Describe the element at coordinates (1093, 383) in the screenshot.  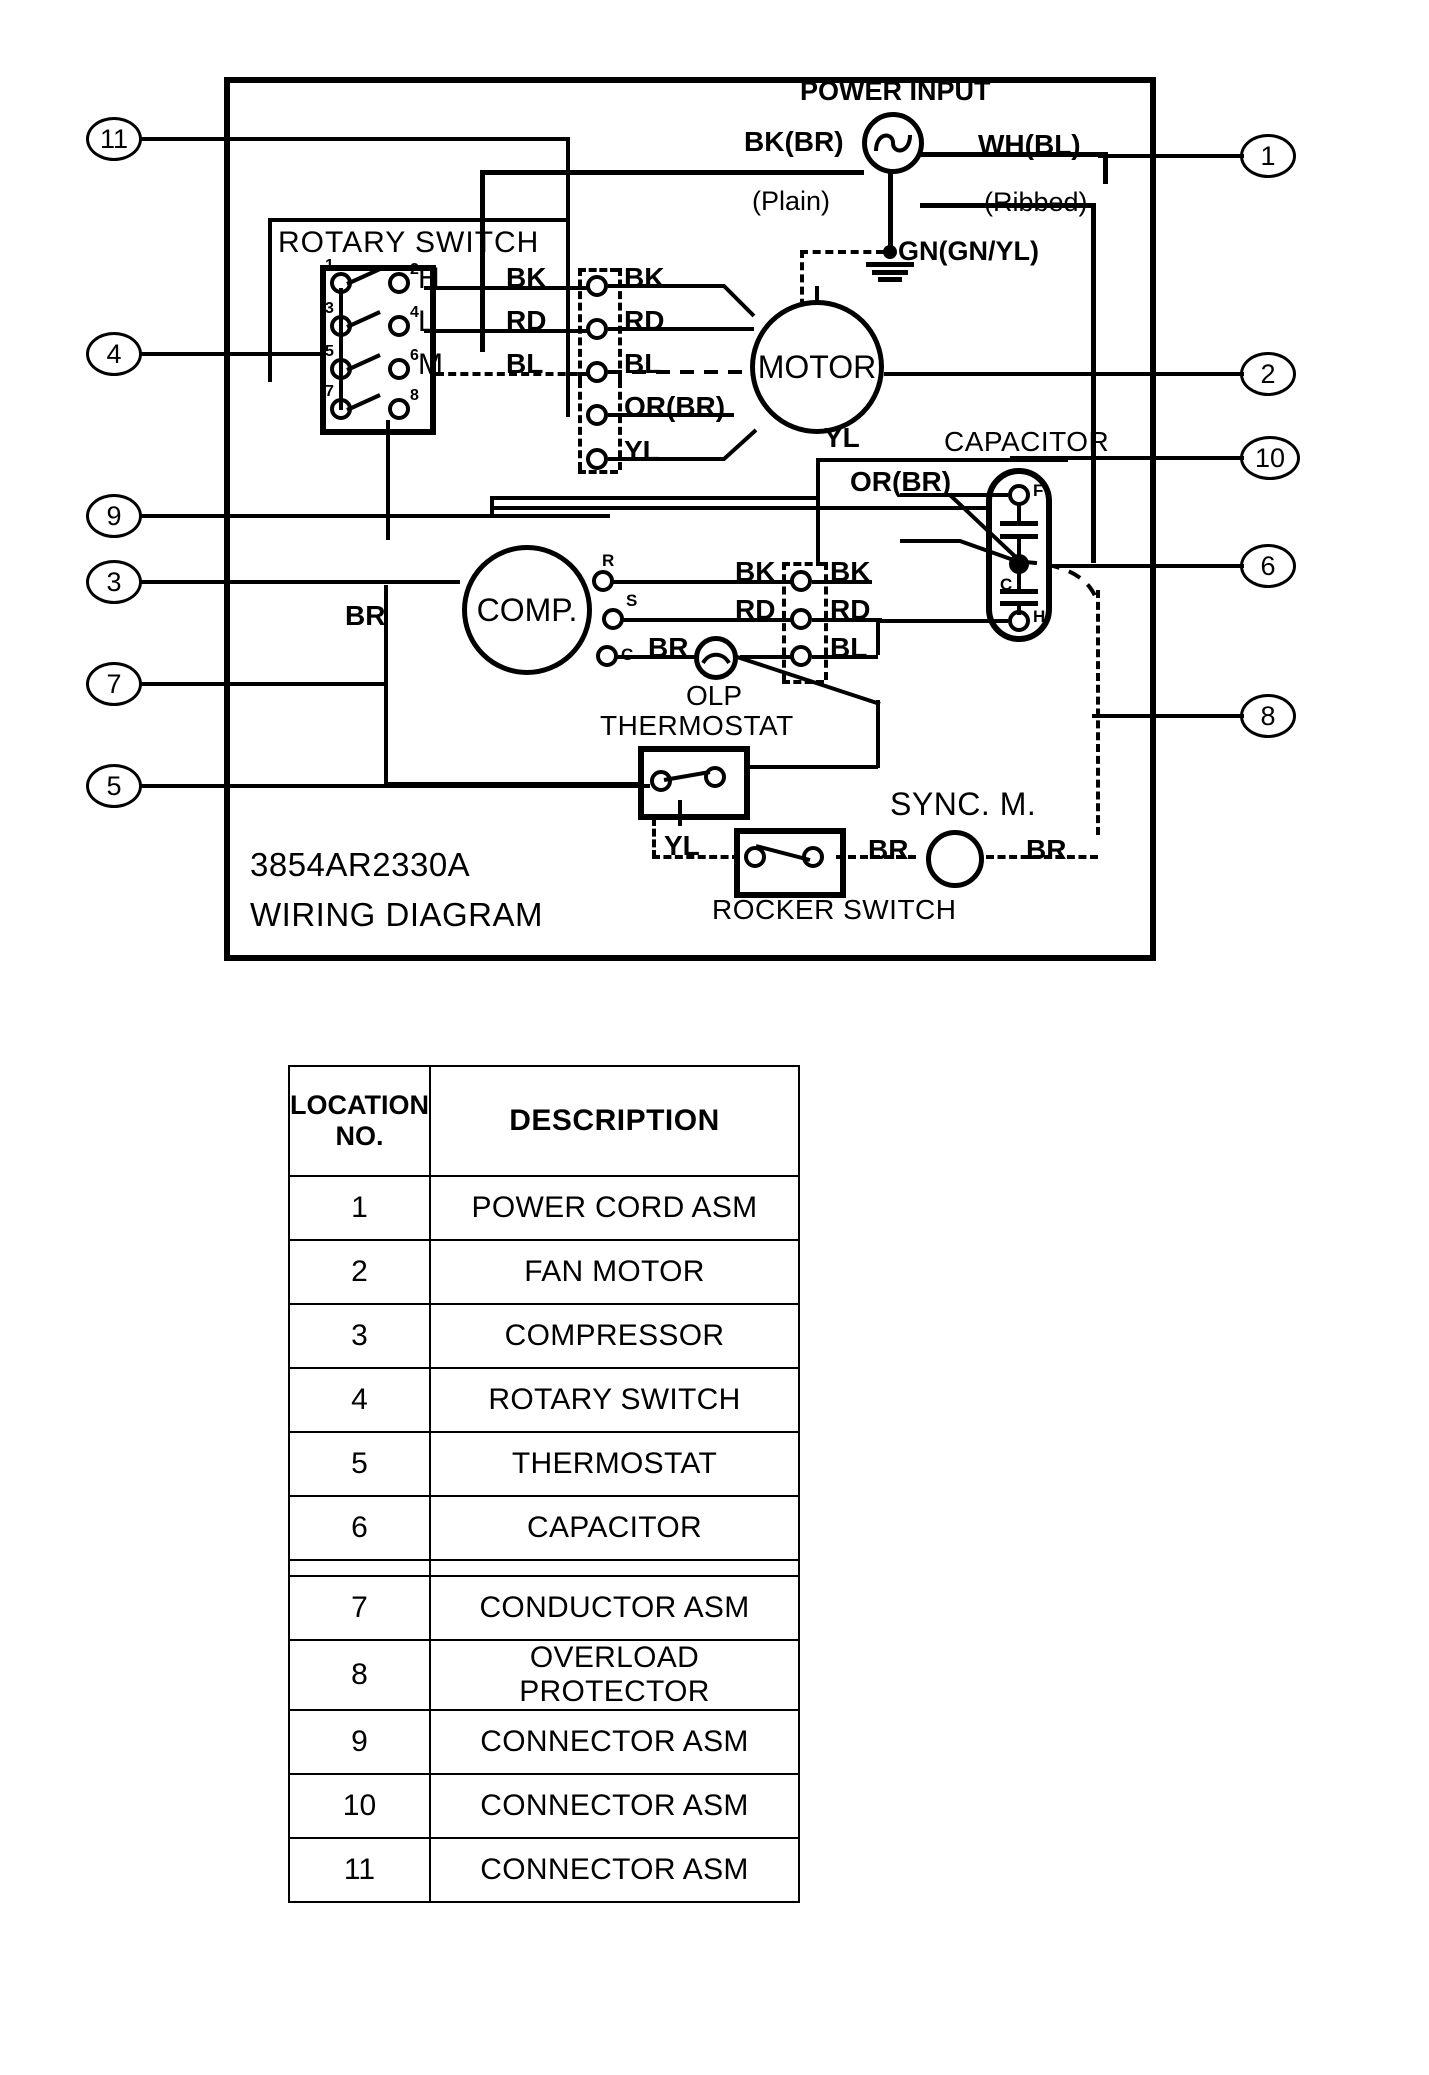
I see `wire-neutral-drop` at that location.